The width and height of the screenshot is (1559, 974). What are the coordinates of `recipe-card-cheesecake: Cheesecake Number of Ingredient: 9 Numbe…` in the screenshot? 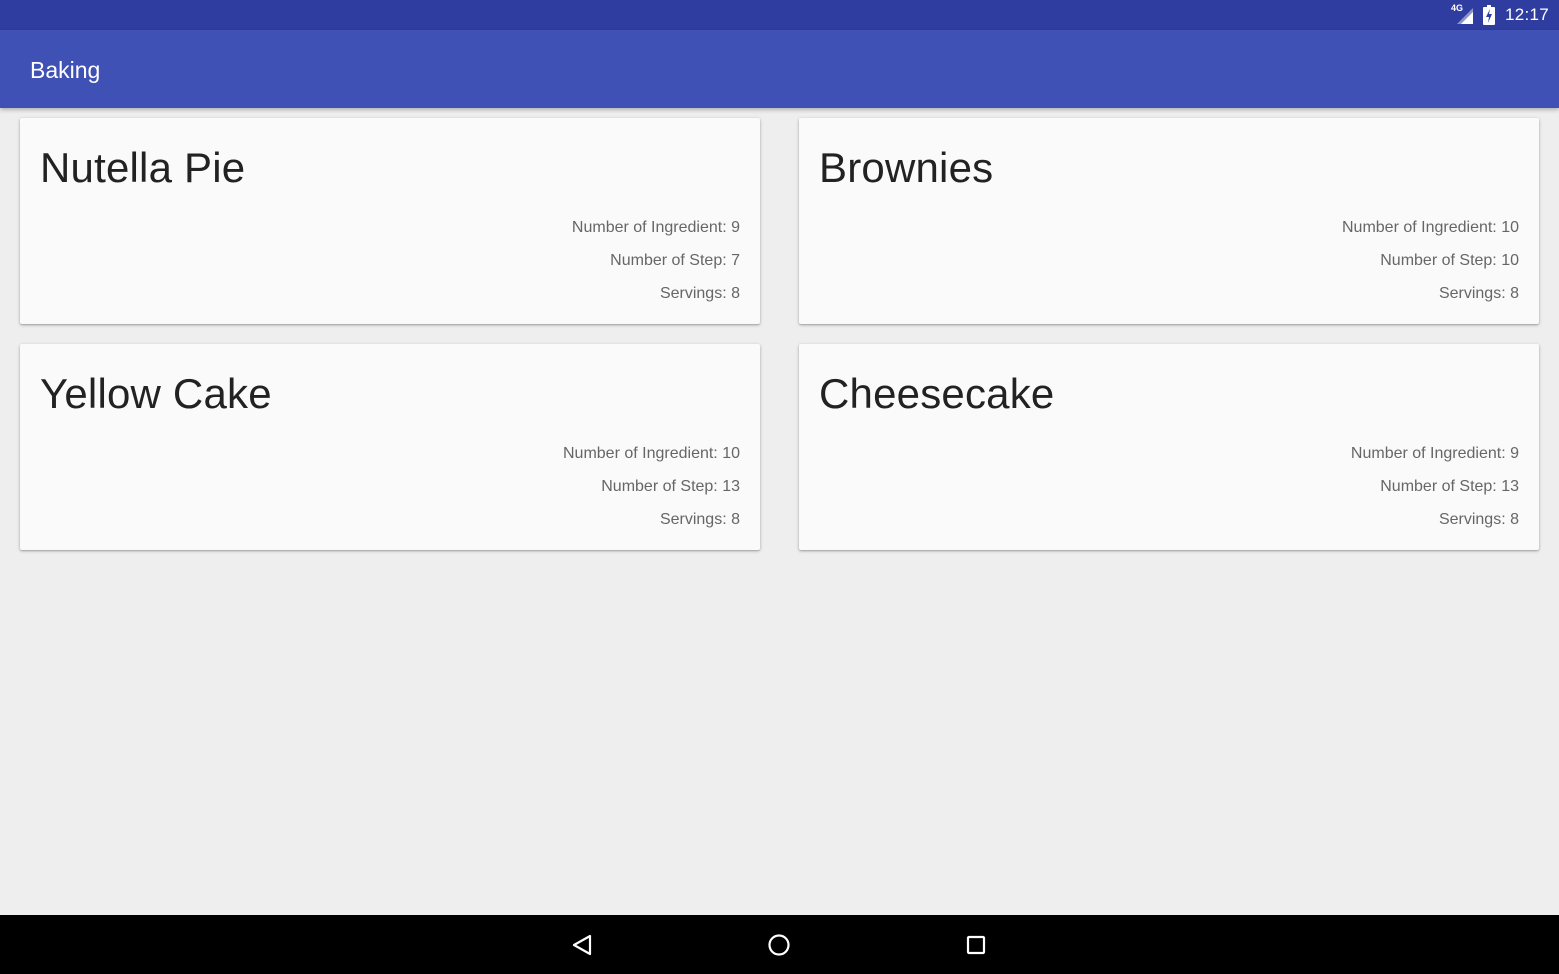 It's located at (1169, 447).